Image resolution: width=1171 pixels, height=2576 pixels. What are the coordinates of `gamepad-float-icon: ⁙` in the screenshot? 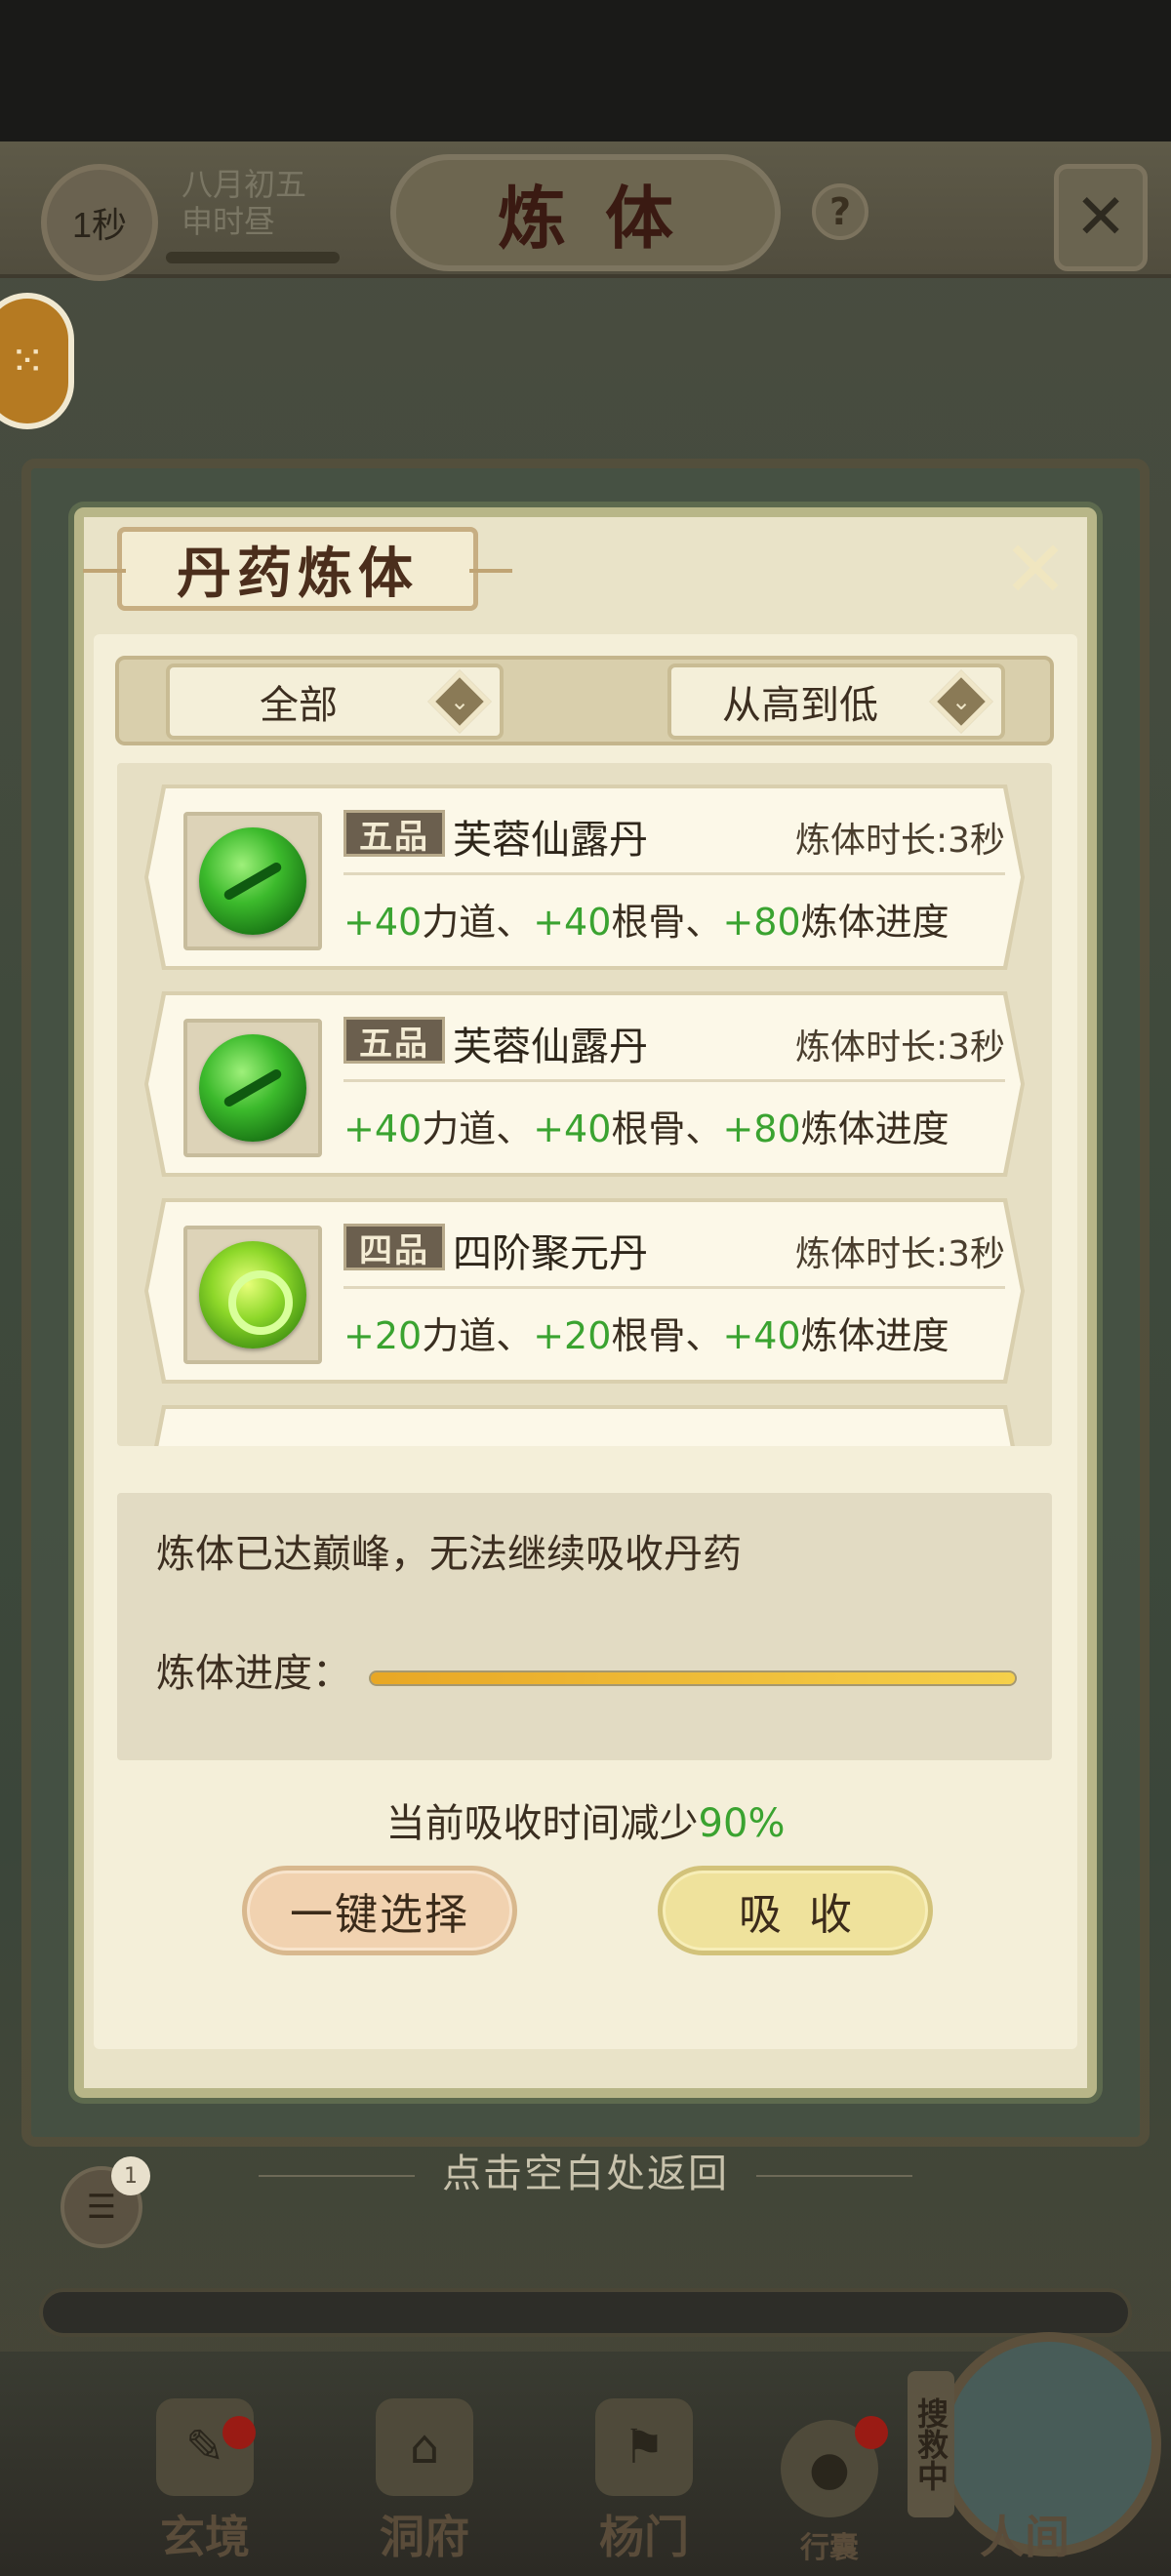 It's located at (37, 361).